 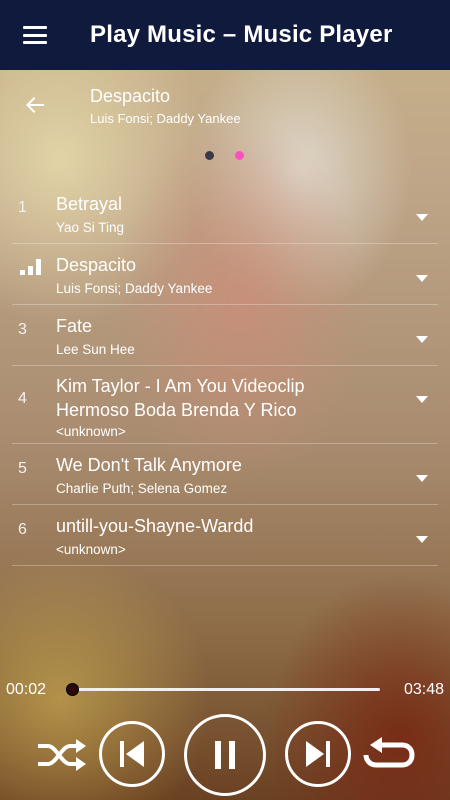 I want to click on back-button, so click(x=35, y=105).